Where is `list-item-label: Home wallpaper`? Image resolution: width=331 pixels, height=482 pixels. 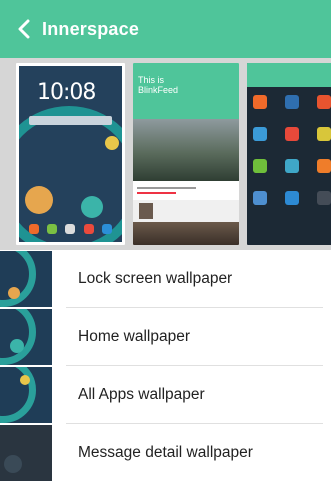
list-item-label: Home wallpaper is located at coordinates (134, 336).